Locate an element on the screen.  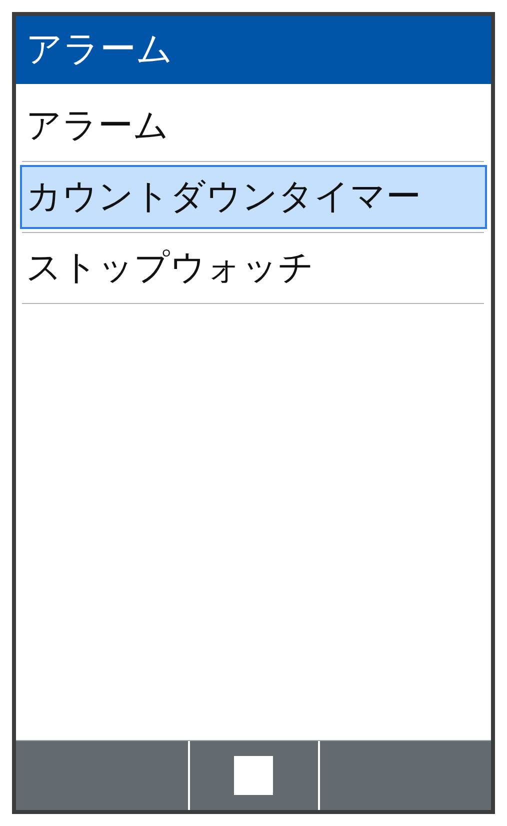
menu-item: ストップウォッチ is located at coordinates (253, 268).